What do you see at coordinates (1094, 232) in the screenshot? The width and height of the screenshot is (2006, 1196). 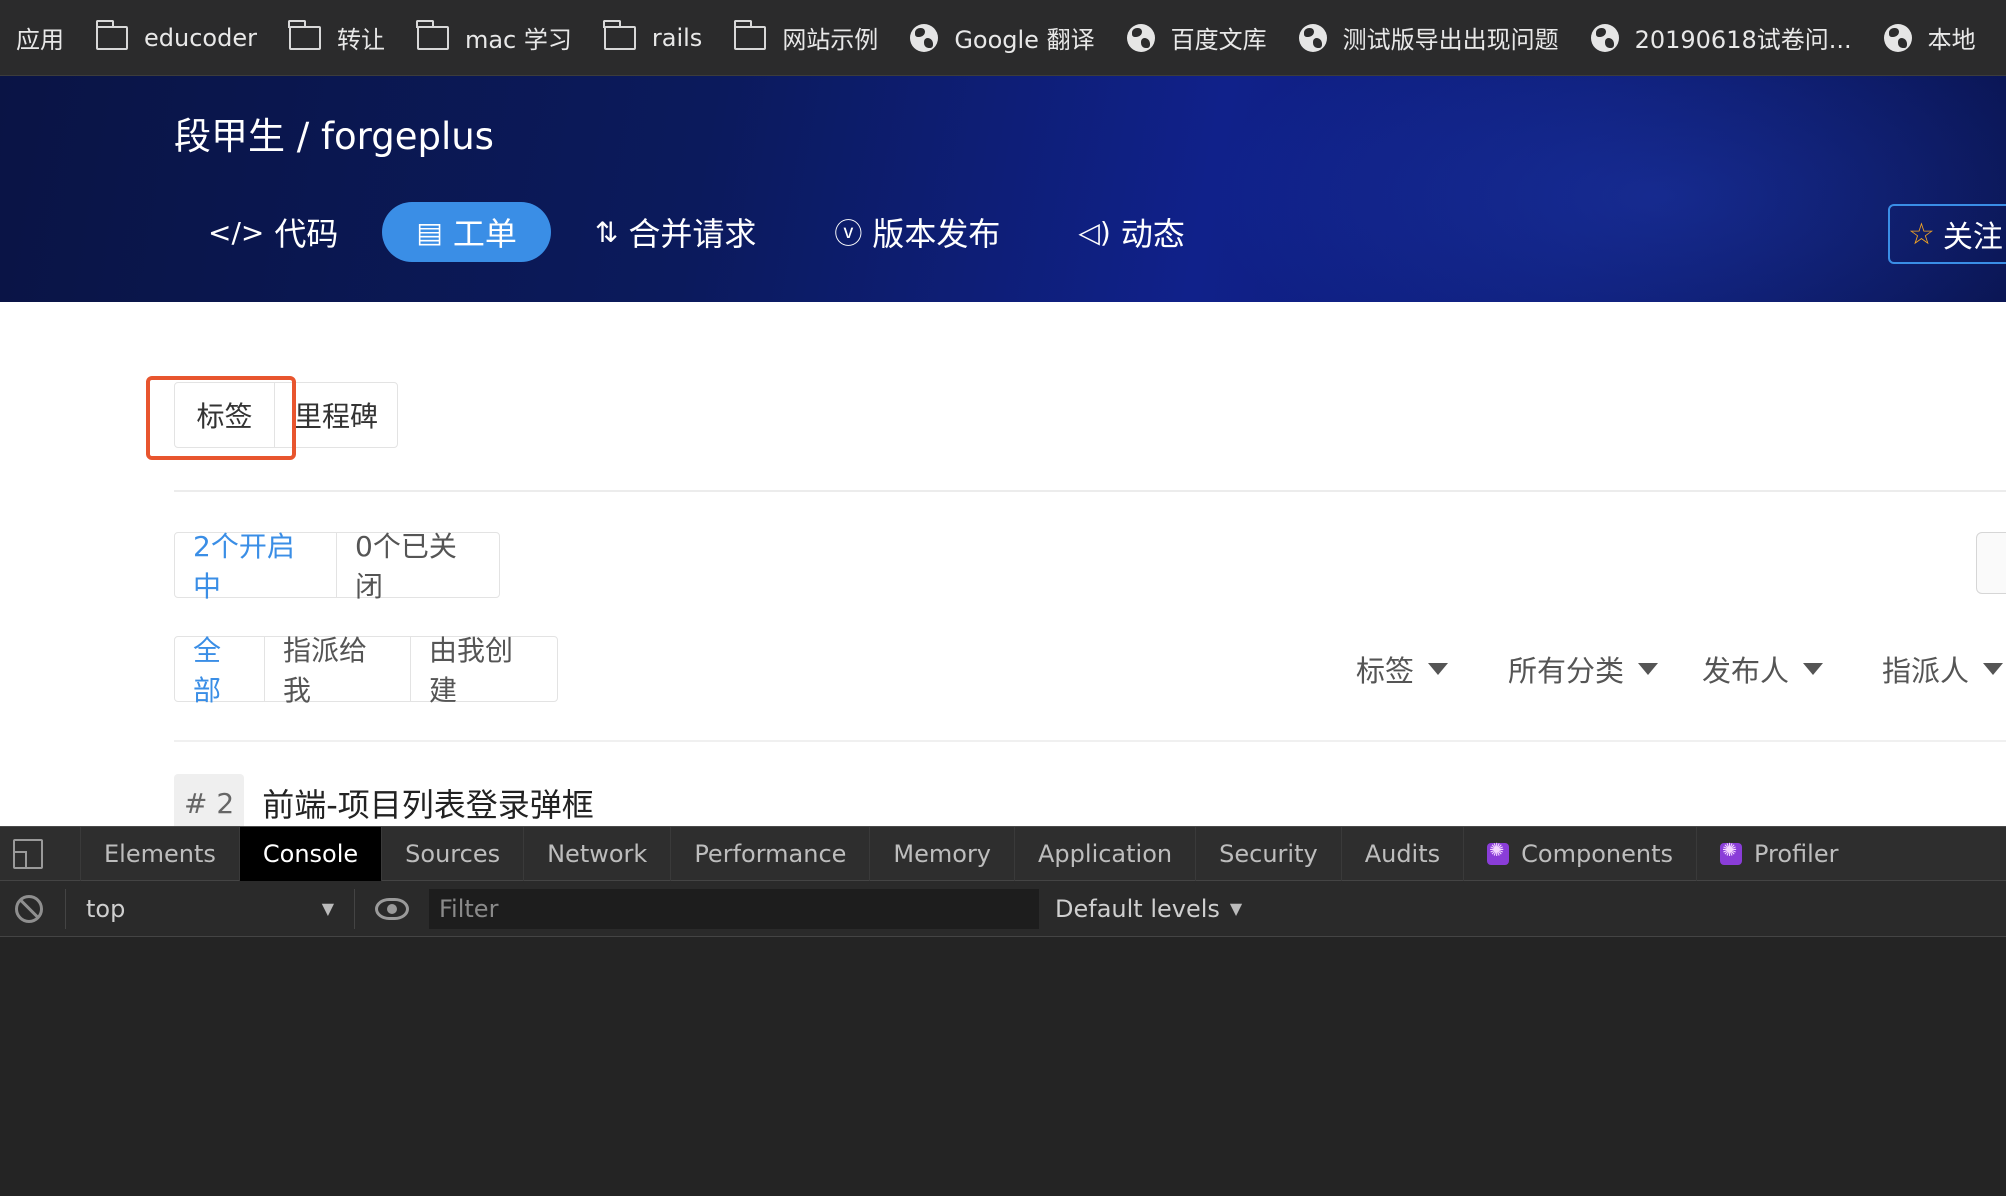 I see `speaker-icon: ◁)` at bounding box center [1094, 232].